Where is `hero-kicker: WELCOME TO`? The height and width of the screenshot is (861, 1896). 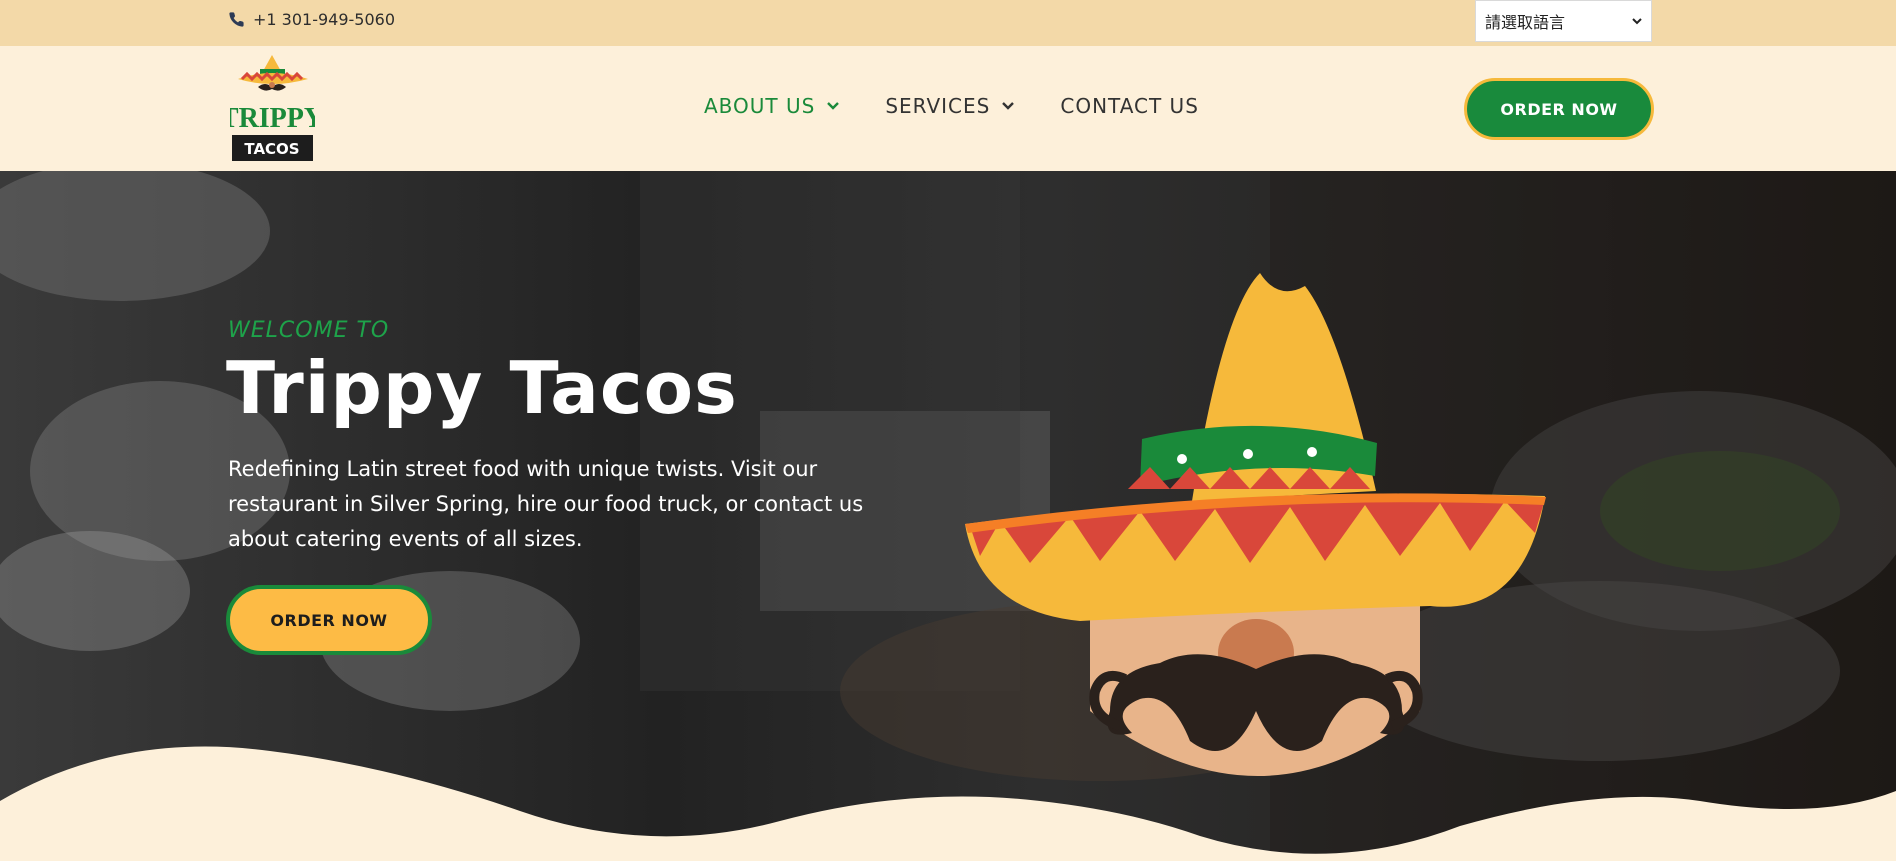
hero-kicker: WELCOME TO is located at coordinates (309, 330).